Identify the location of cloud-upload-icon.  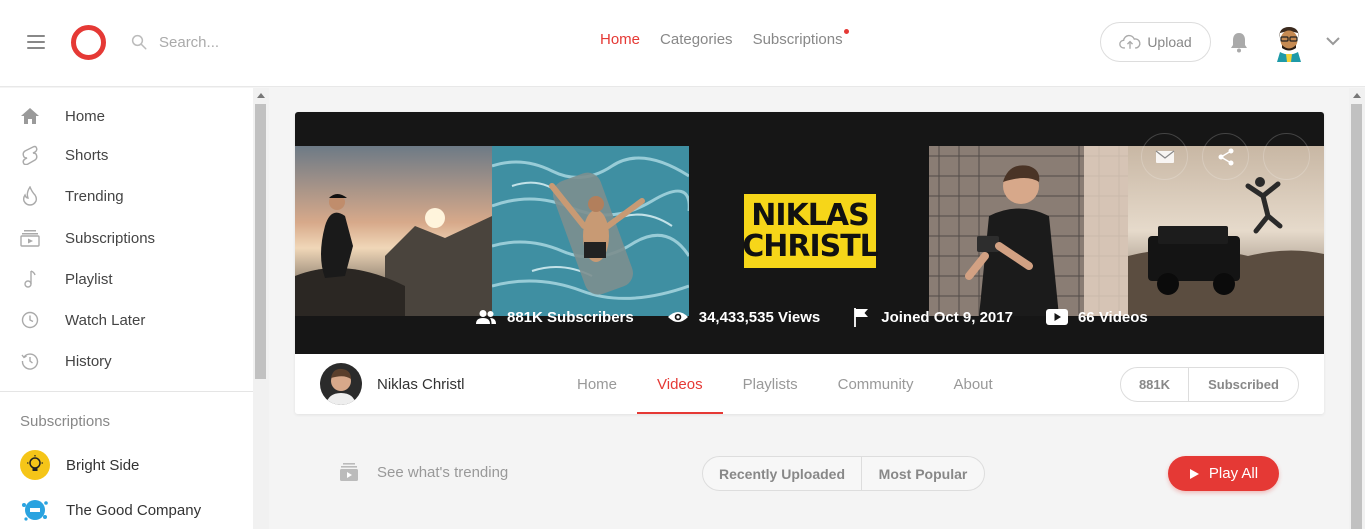
(1130, 41).